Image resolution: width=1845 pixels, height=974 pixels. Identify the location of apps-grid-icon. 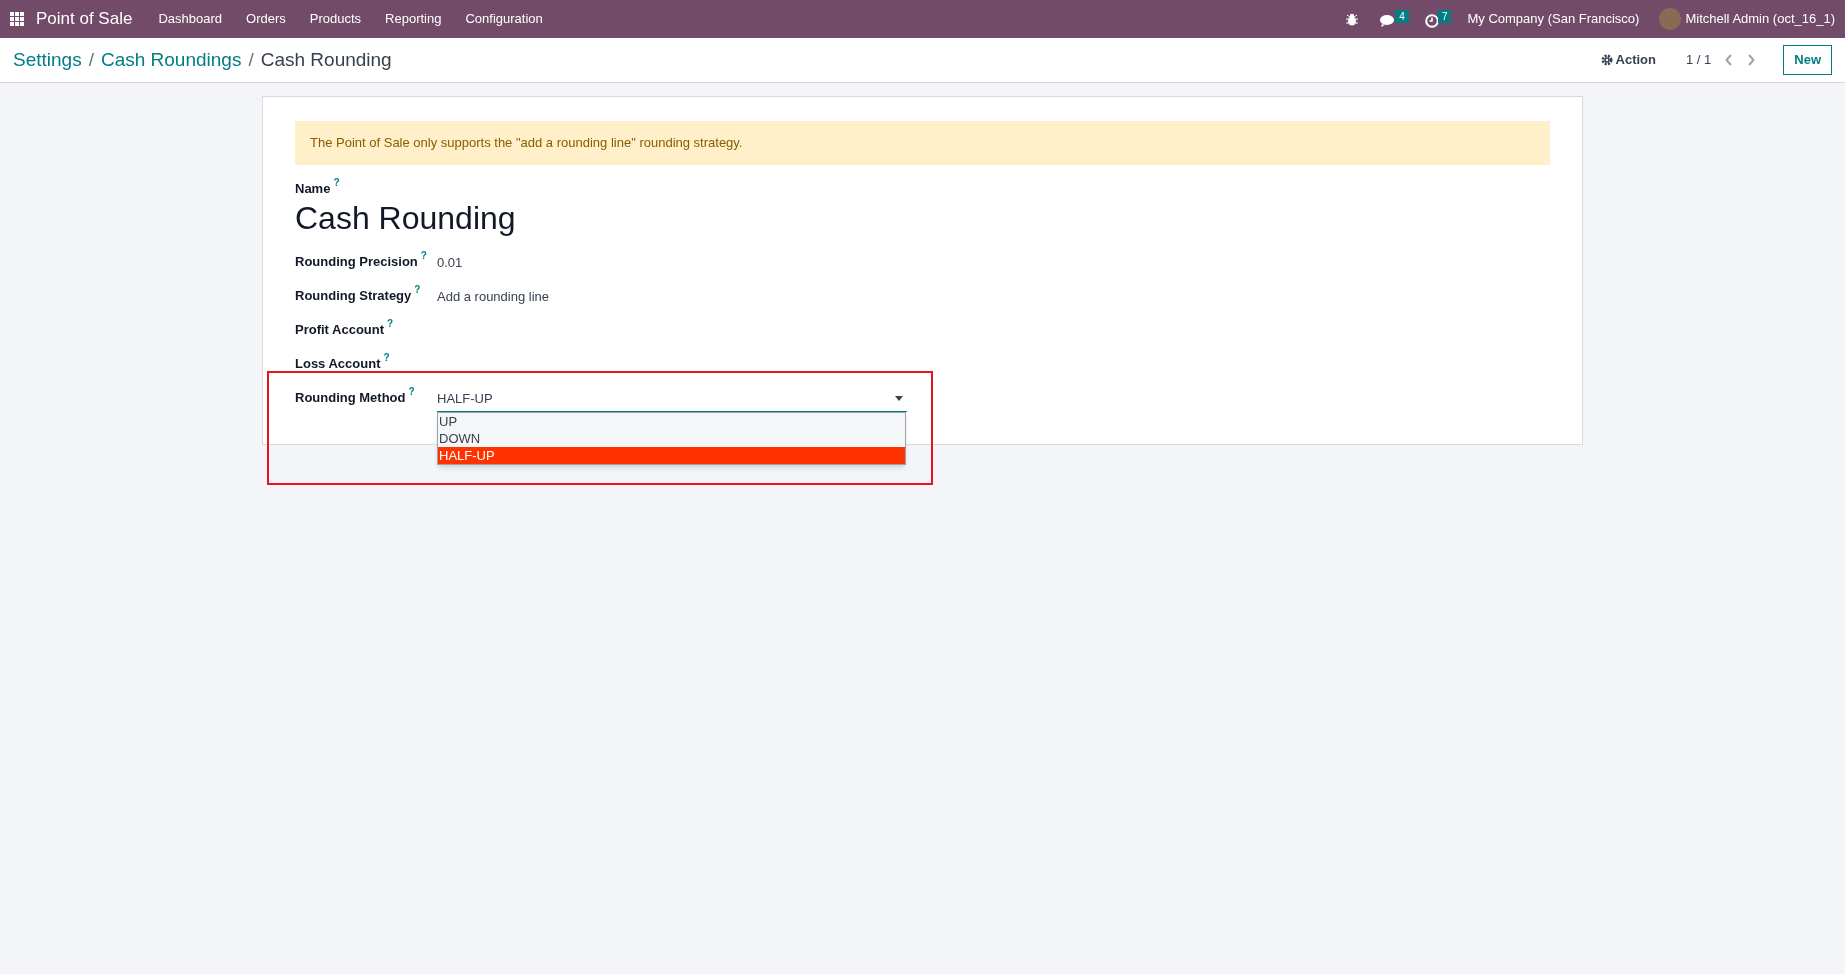
(17, 19).